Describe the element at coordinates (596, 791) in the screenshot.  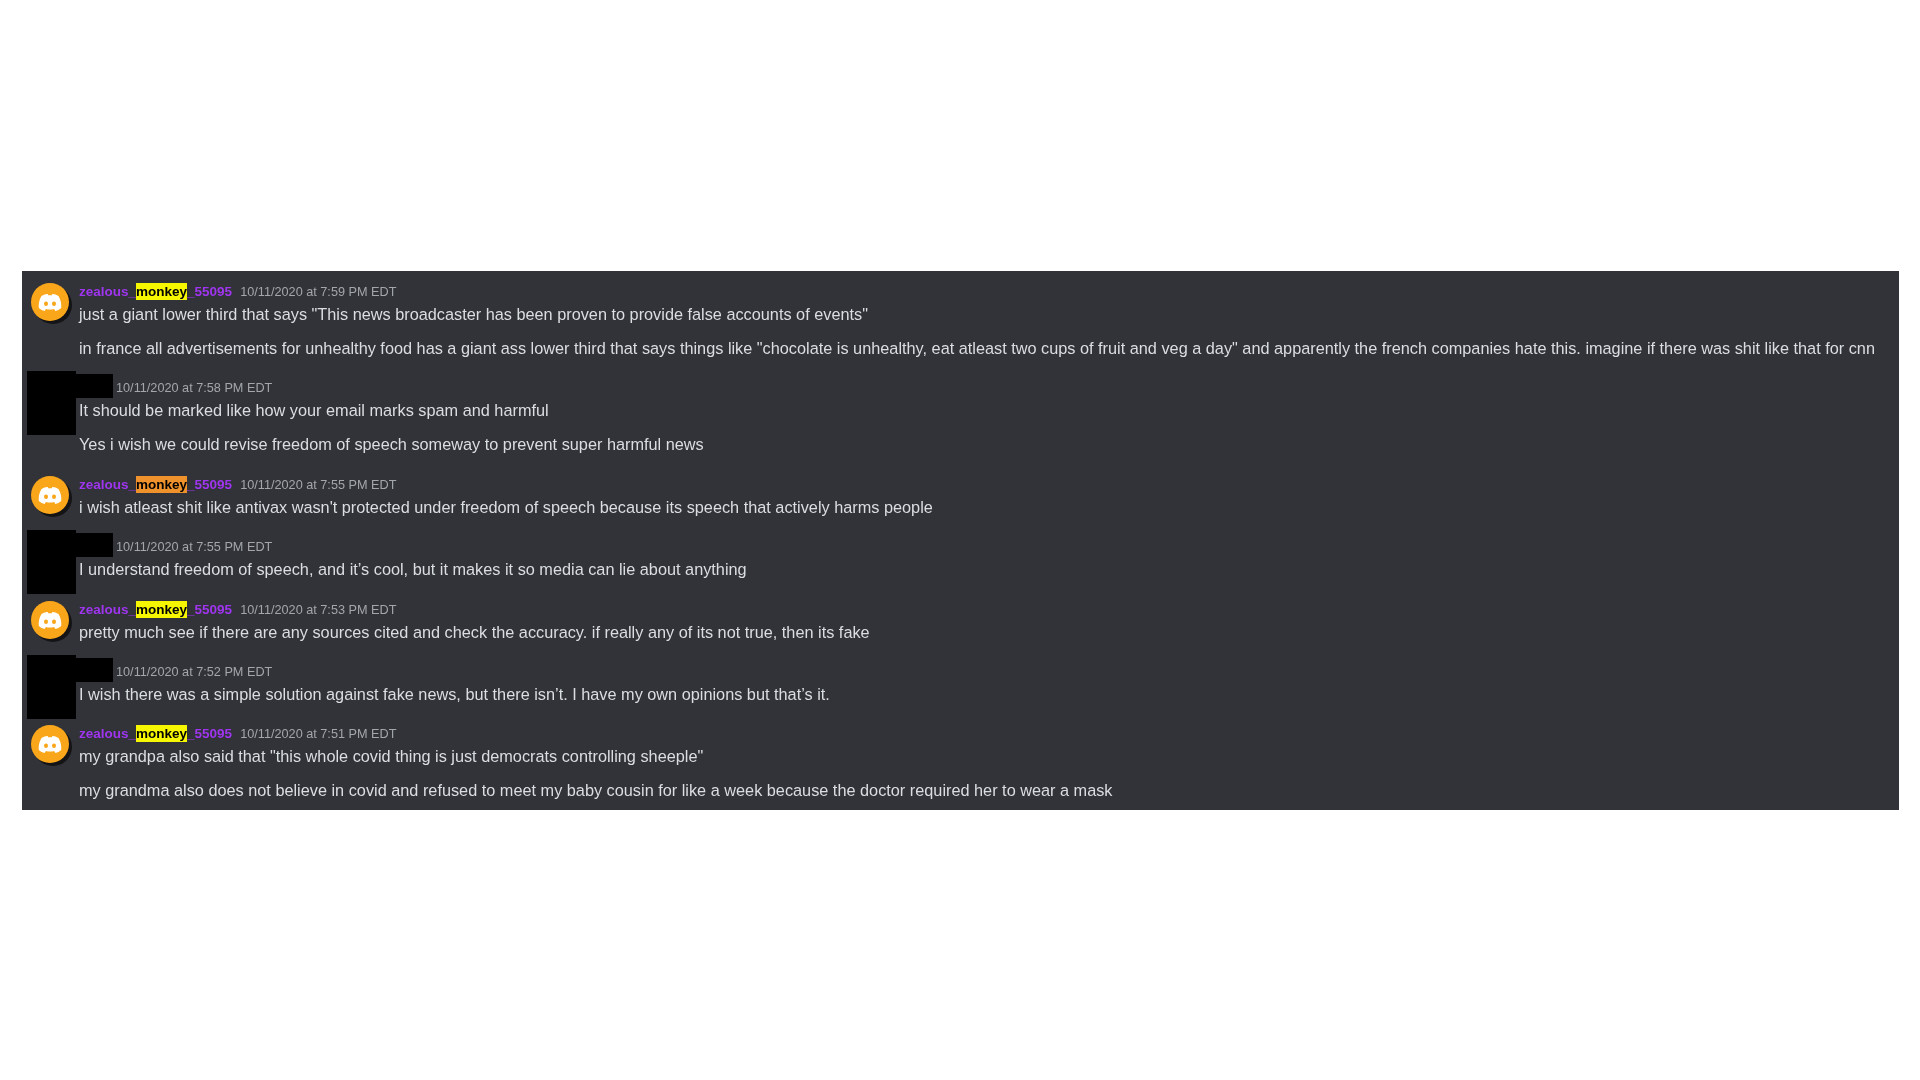
I see `message-text: my grandma also does not believe in covid and refused to meet my baby cousin for like a week because the doctor required her to wear a mask` at that location.